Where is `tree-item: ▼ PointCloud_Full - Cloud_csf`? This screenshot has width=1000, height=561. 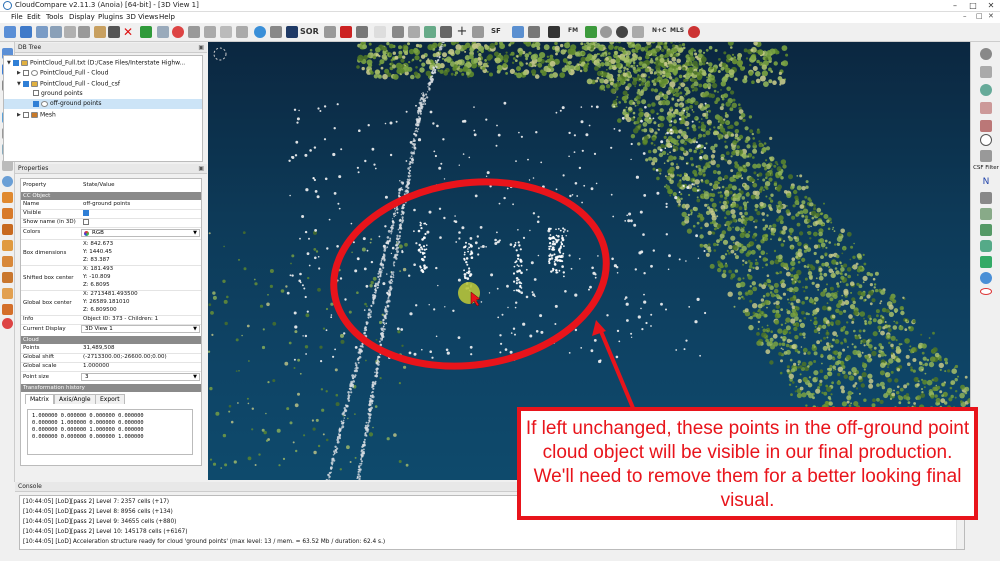
tree-item: ▼ PointCloud_Full - Cloud_csf is located at coordinates (103, 84).